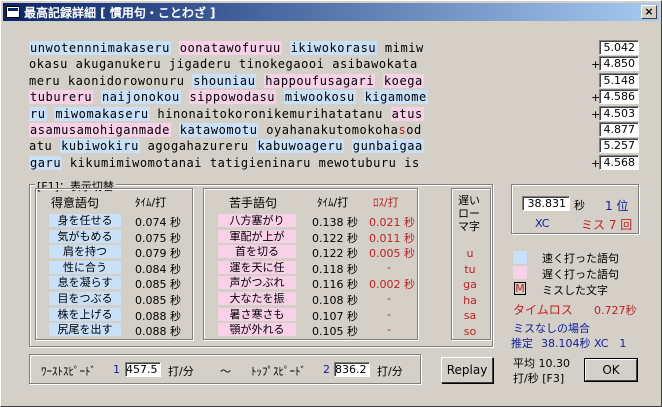 The image size is (662, 407). What do you see at coordinates (467, 370) in the screenshot?
I see `replay-button: Replay` at bounding box center [467, 370].